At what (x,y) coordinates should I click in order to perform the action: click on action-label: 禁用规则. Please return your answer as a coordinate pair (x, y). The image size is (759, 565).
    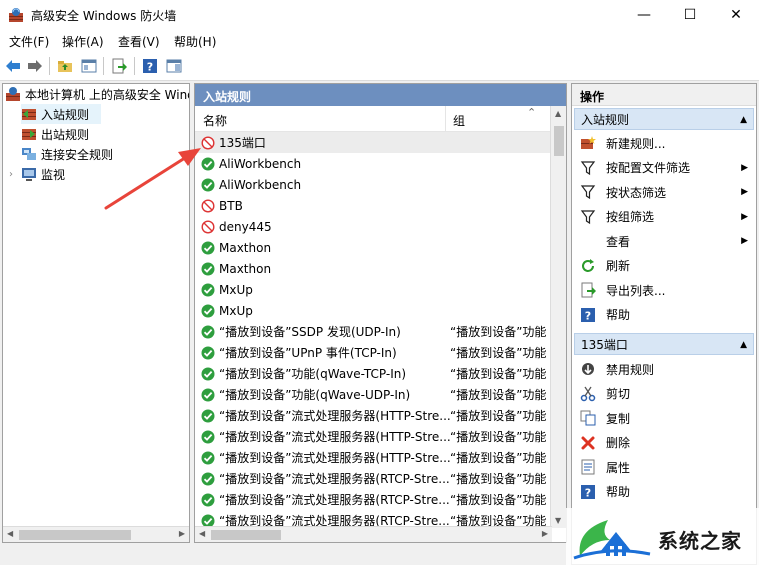
    Looking at the image, I should click on (630, 369).